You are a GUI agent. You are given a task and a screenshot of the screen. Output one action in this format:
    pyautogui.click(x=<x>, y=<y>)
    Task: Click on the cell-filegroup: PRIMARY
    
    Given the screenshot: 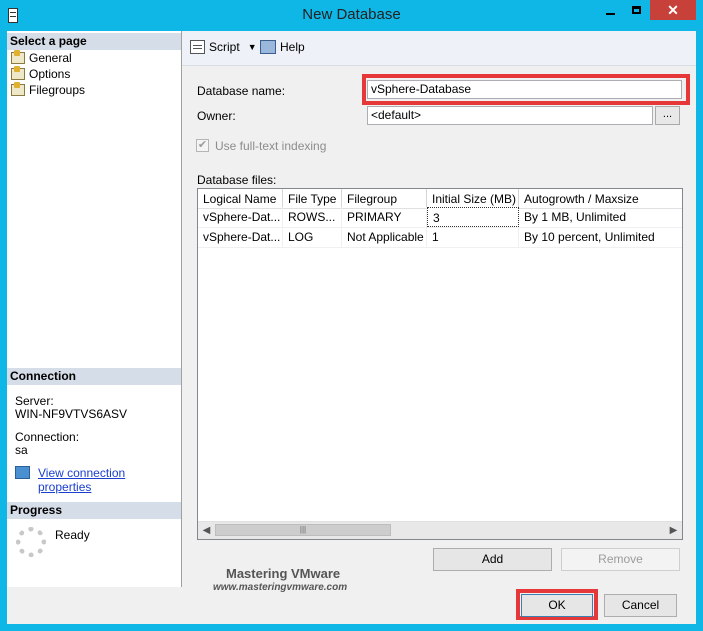 What is the action you would take?
    pyautogui.click(x=384, y=217)
    